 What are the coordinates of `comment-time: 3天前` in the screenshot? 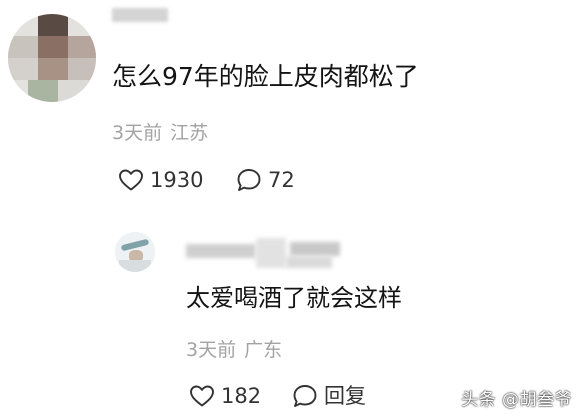 It's located at (137, 133).